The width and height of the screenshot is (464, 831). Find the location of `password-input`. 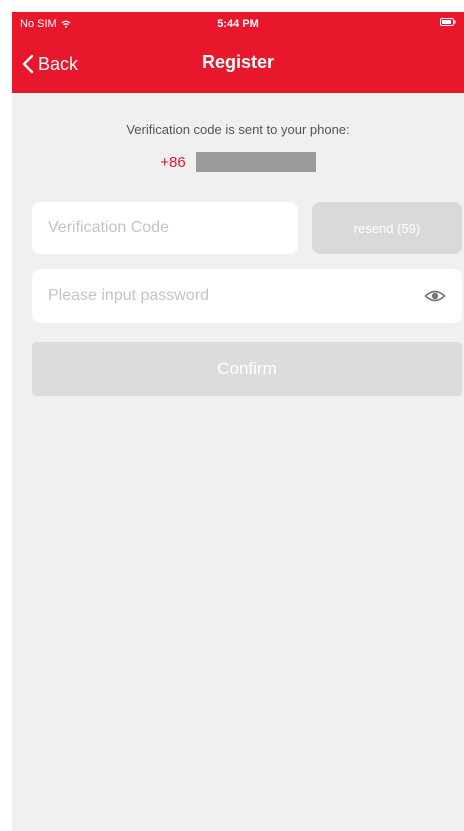

password-input is located at coordinates (222, 296).